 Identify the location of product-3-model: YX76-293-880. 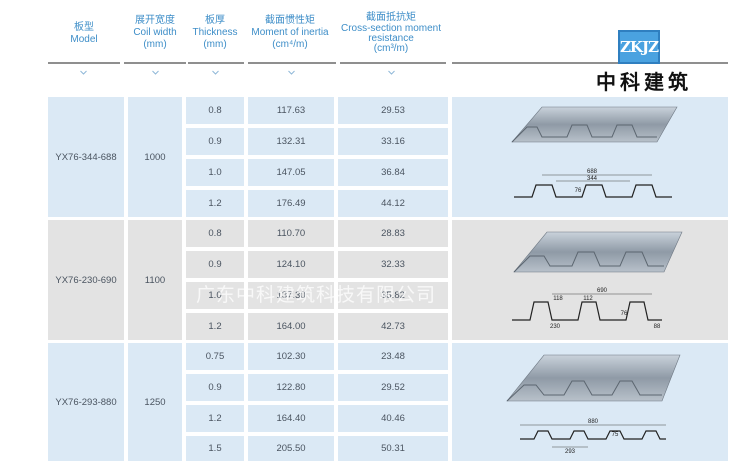
(86, 402).